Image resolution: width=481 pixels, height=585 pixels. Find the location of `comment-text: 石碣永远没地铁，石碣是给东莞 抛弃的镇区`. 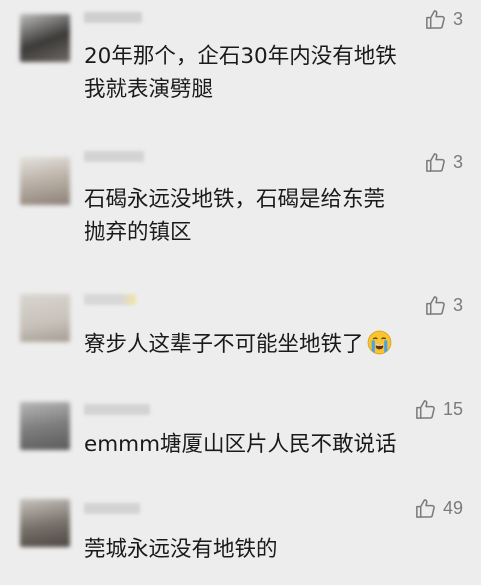

comment-text: 石碣永远没地铁，石碣是给东莞 抛弃的镇区 is located at coordinates (234, 216).